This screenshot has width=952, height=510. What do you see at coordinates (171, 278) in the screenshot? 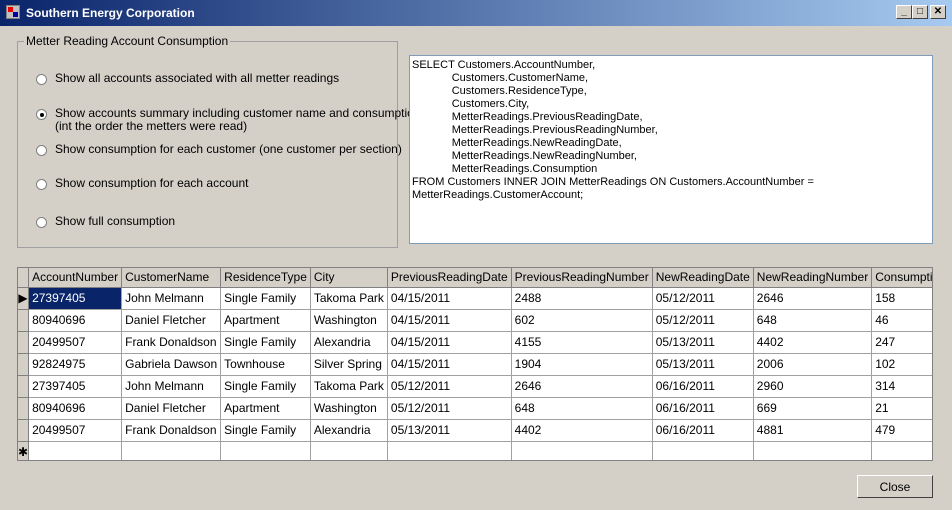
I see `column-header-customer-name: CustomerName` at bounding box center [171, 278].